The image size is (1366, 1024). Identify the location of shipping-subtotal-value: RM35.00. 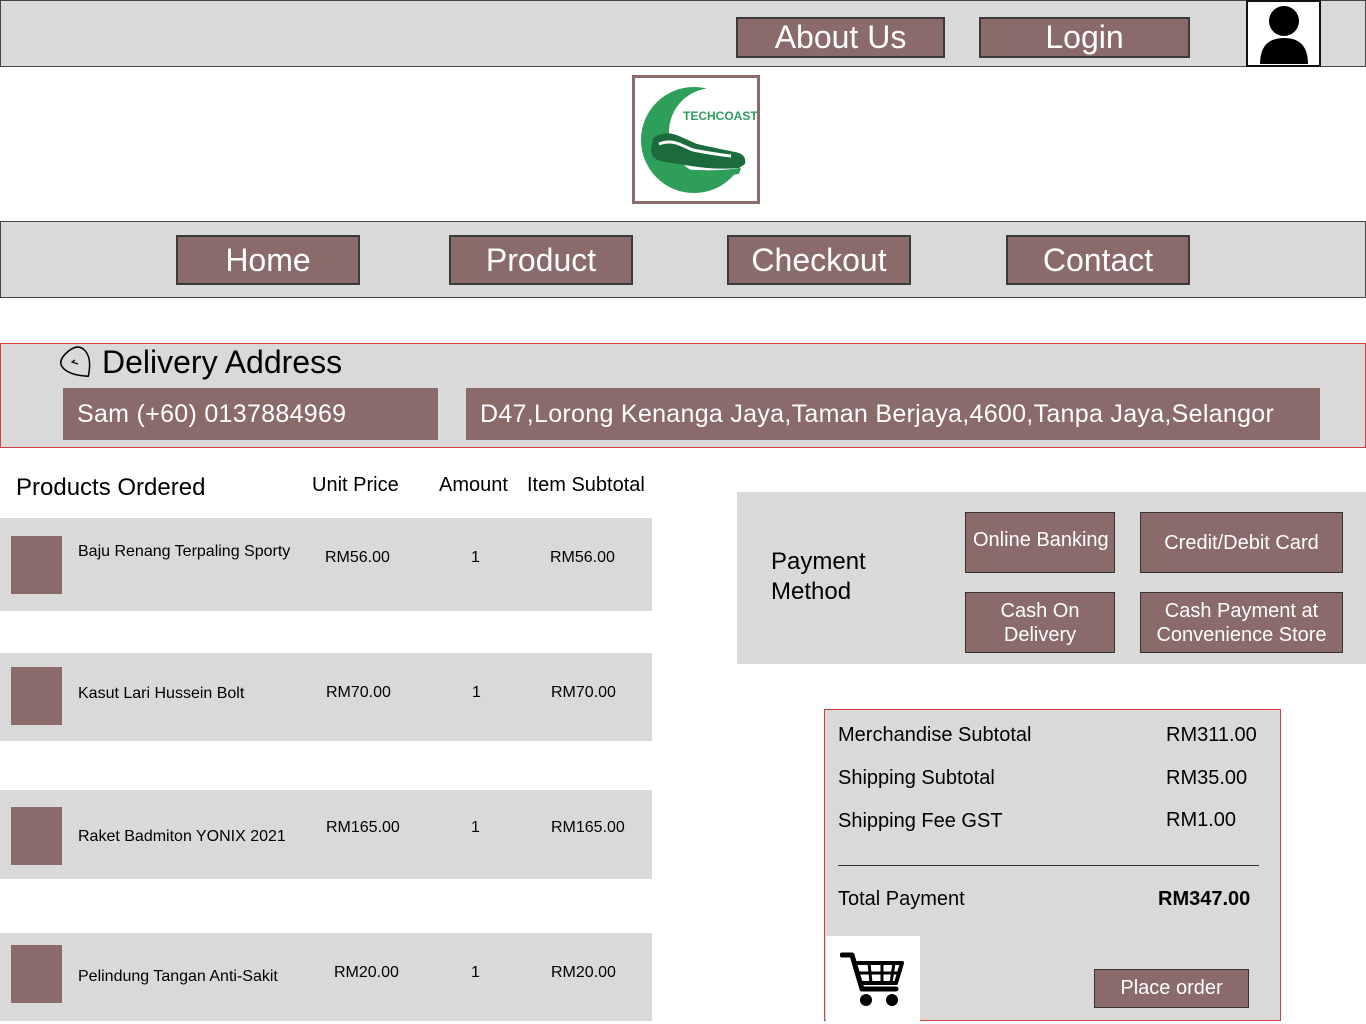
(1207, 778).